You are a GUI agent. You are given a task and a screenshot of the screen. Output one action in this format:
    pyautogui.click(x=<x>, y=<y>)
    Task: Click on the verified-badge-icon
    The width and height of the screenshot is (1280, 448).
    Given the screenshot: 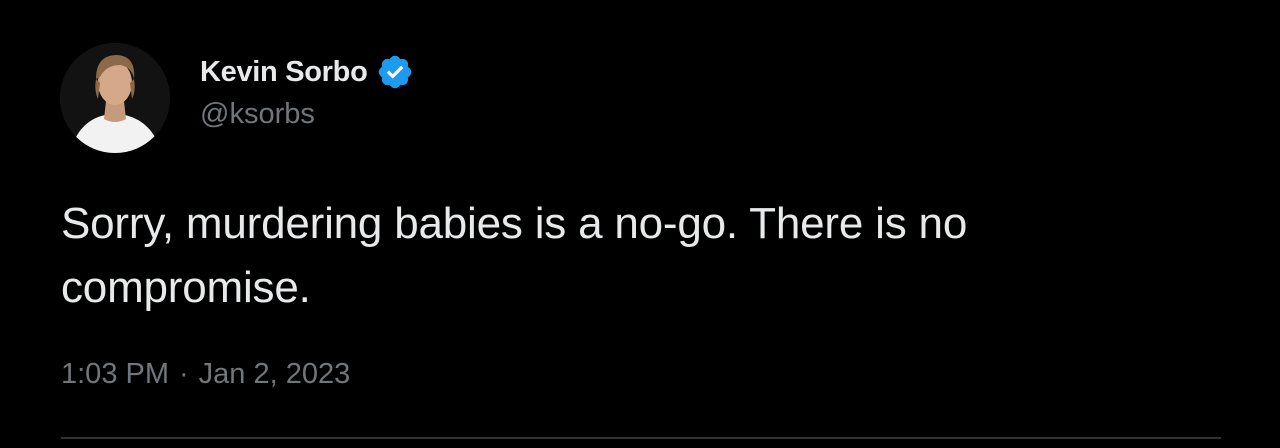 What is the action you would take?
    pyautogui.click(x=395, y=72)
    